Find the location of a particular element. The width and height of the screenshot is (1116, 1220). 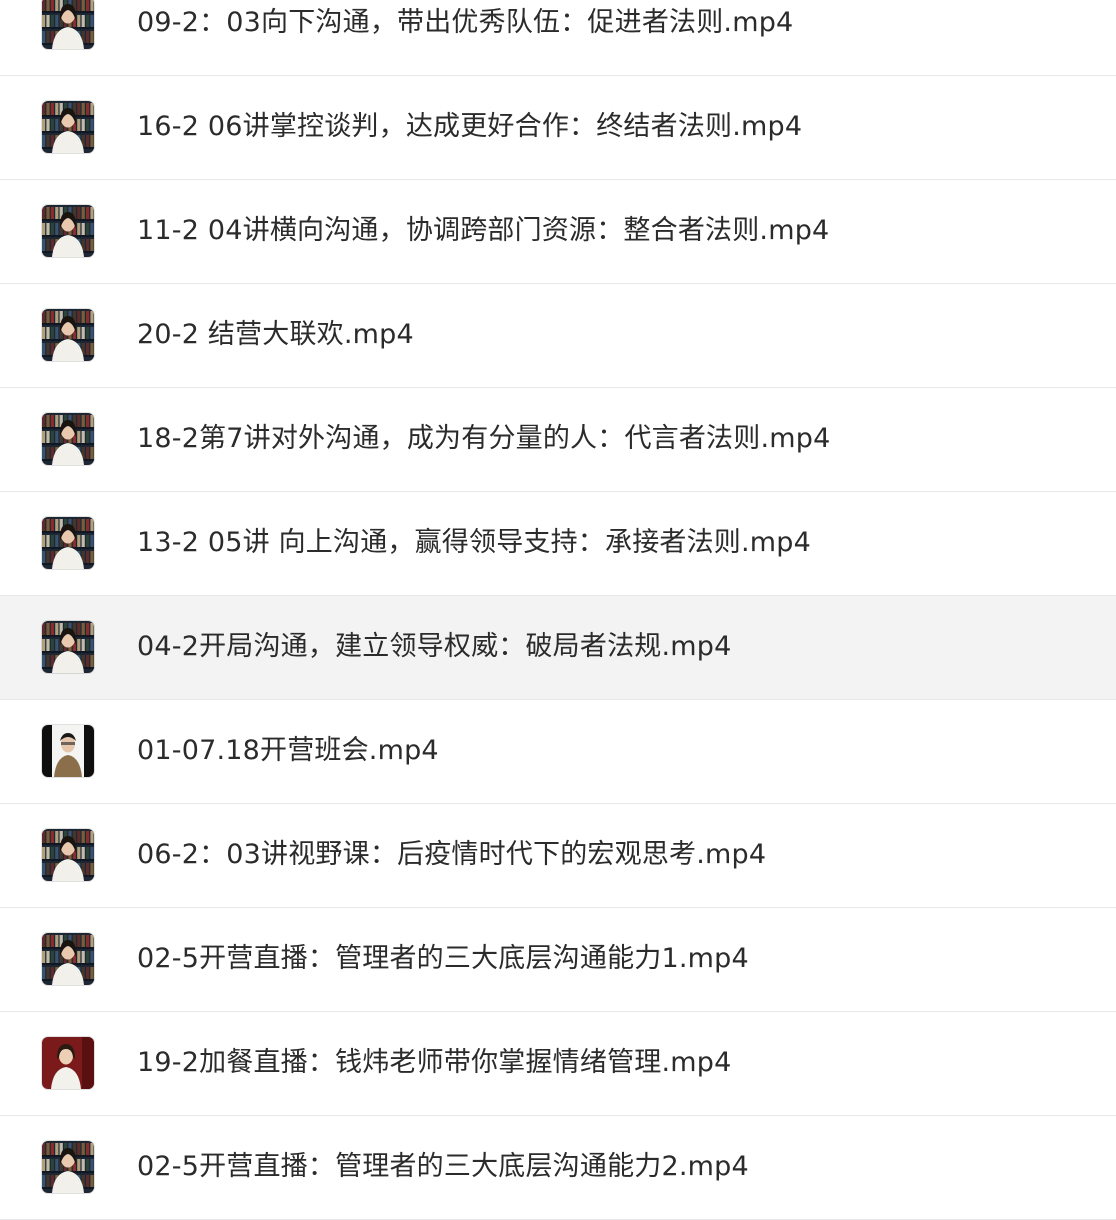

file-name: 06-2：03讲视野课：后疫情时代下的宏观思考.mp4 is located at coordinates (452, 854).